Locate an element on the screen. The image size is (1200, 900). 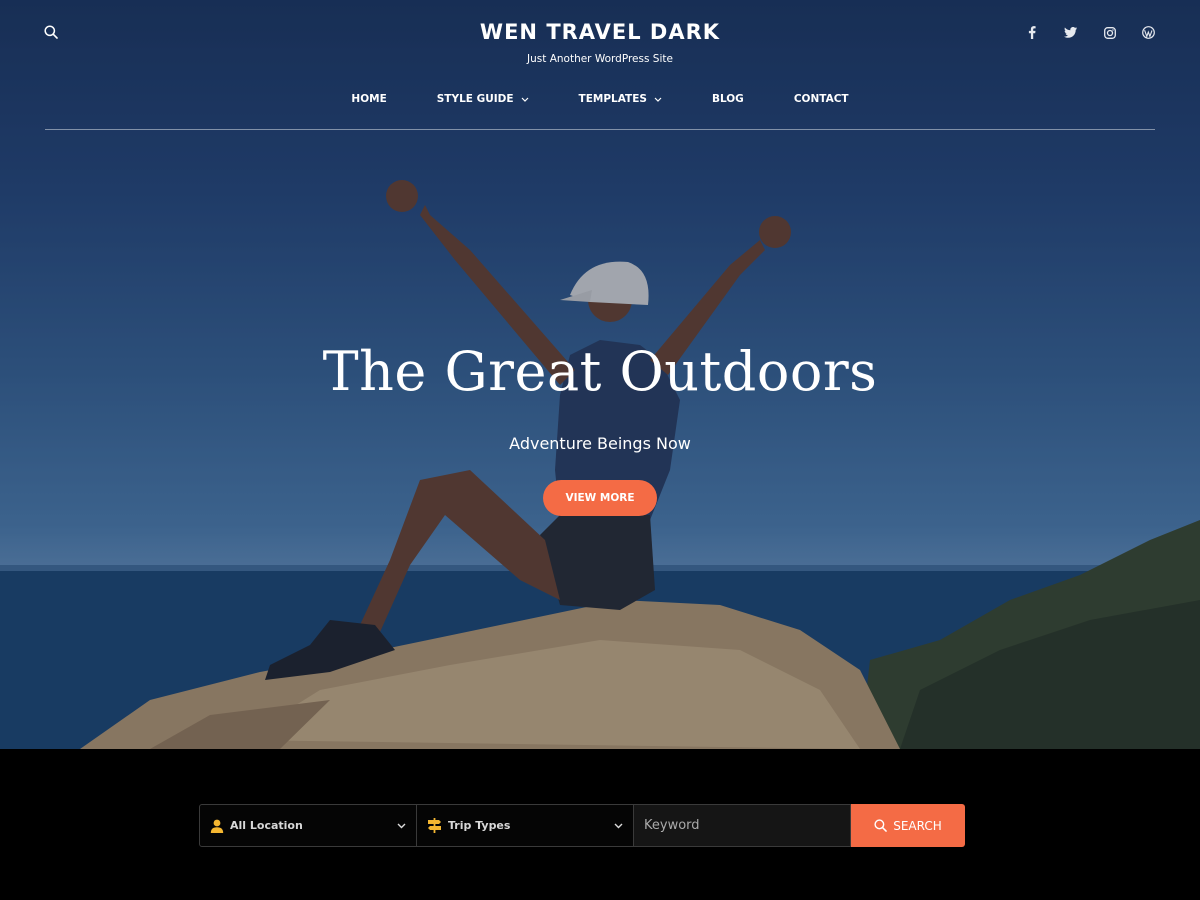
main-navigation: HOME STYLE GUIDE TEMPLATES BLOG CONTACT is located at coordinates (600, 99).